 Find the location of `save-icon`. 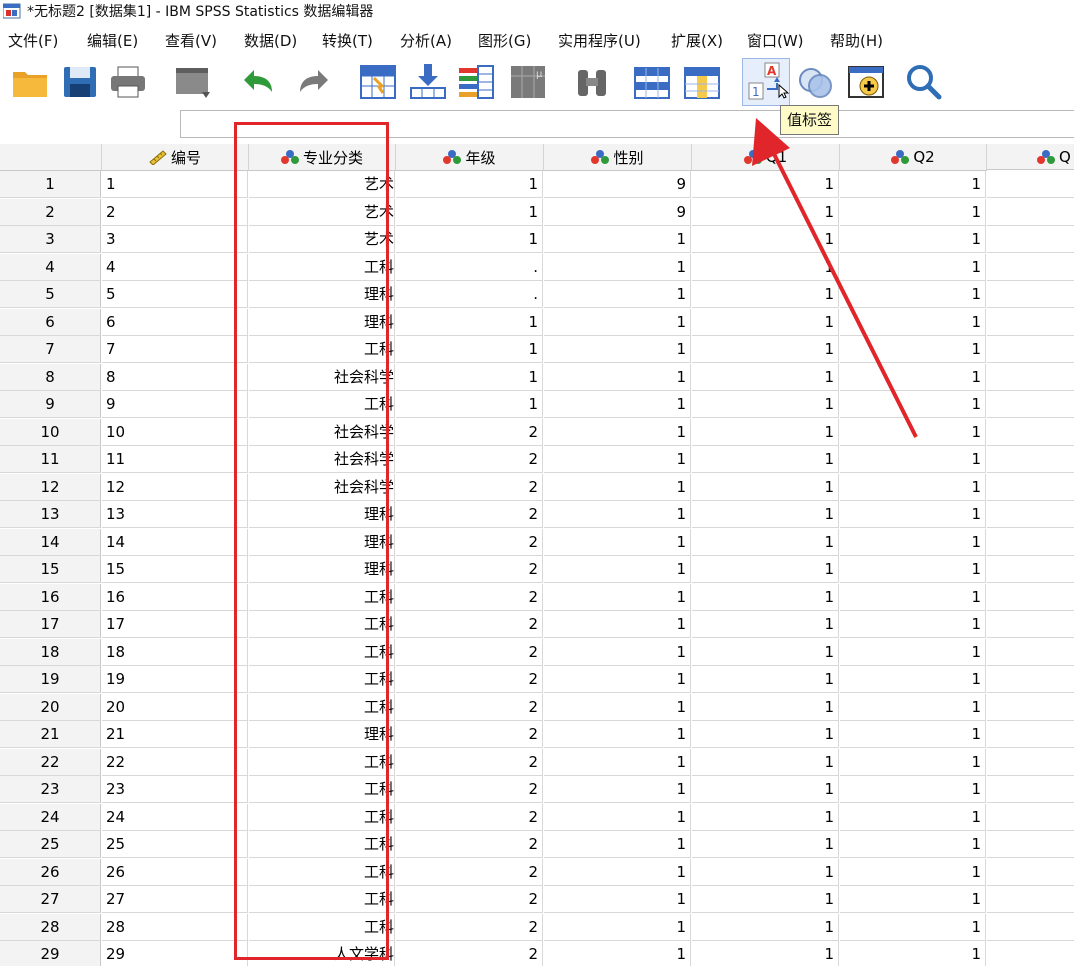

save-icon is located at coordinates (80, 82).